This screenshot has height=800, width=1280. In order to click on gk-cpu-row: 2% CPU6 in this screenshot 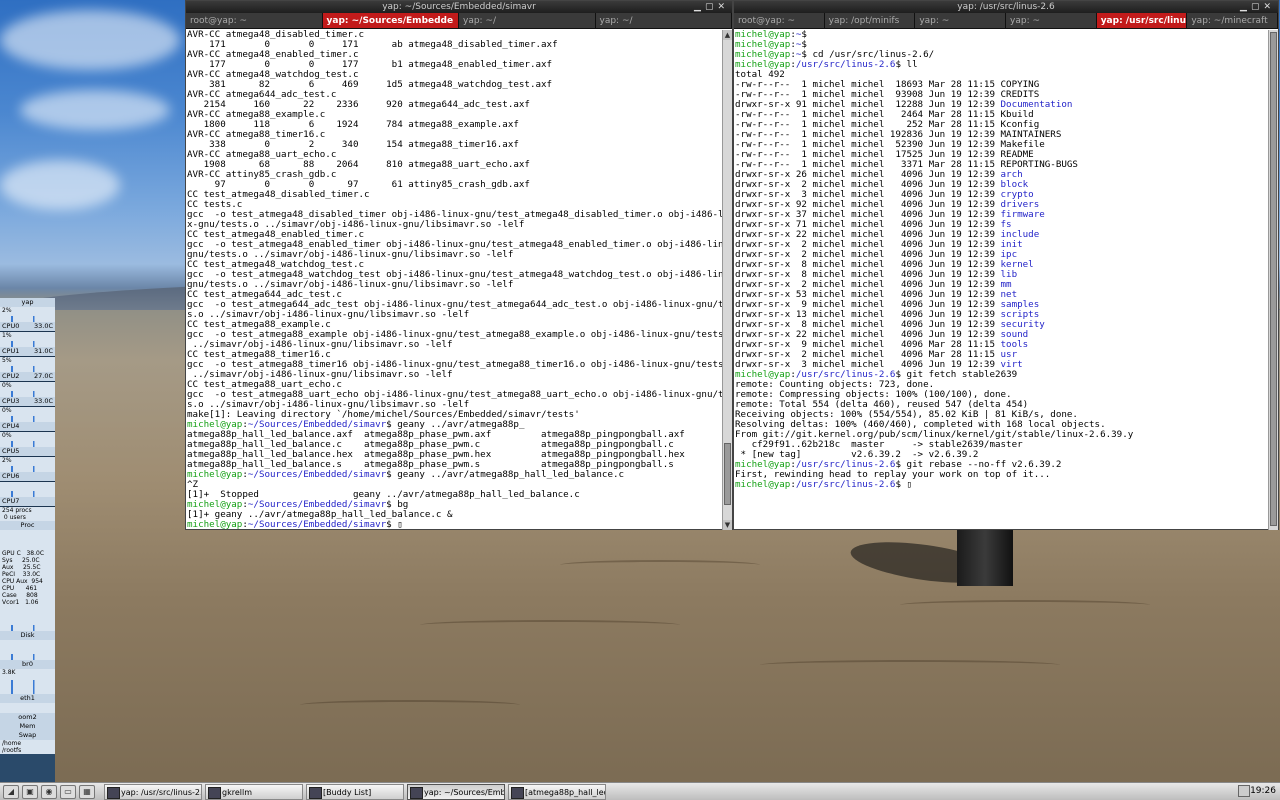, I will do `click(27, 469)`.